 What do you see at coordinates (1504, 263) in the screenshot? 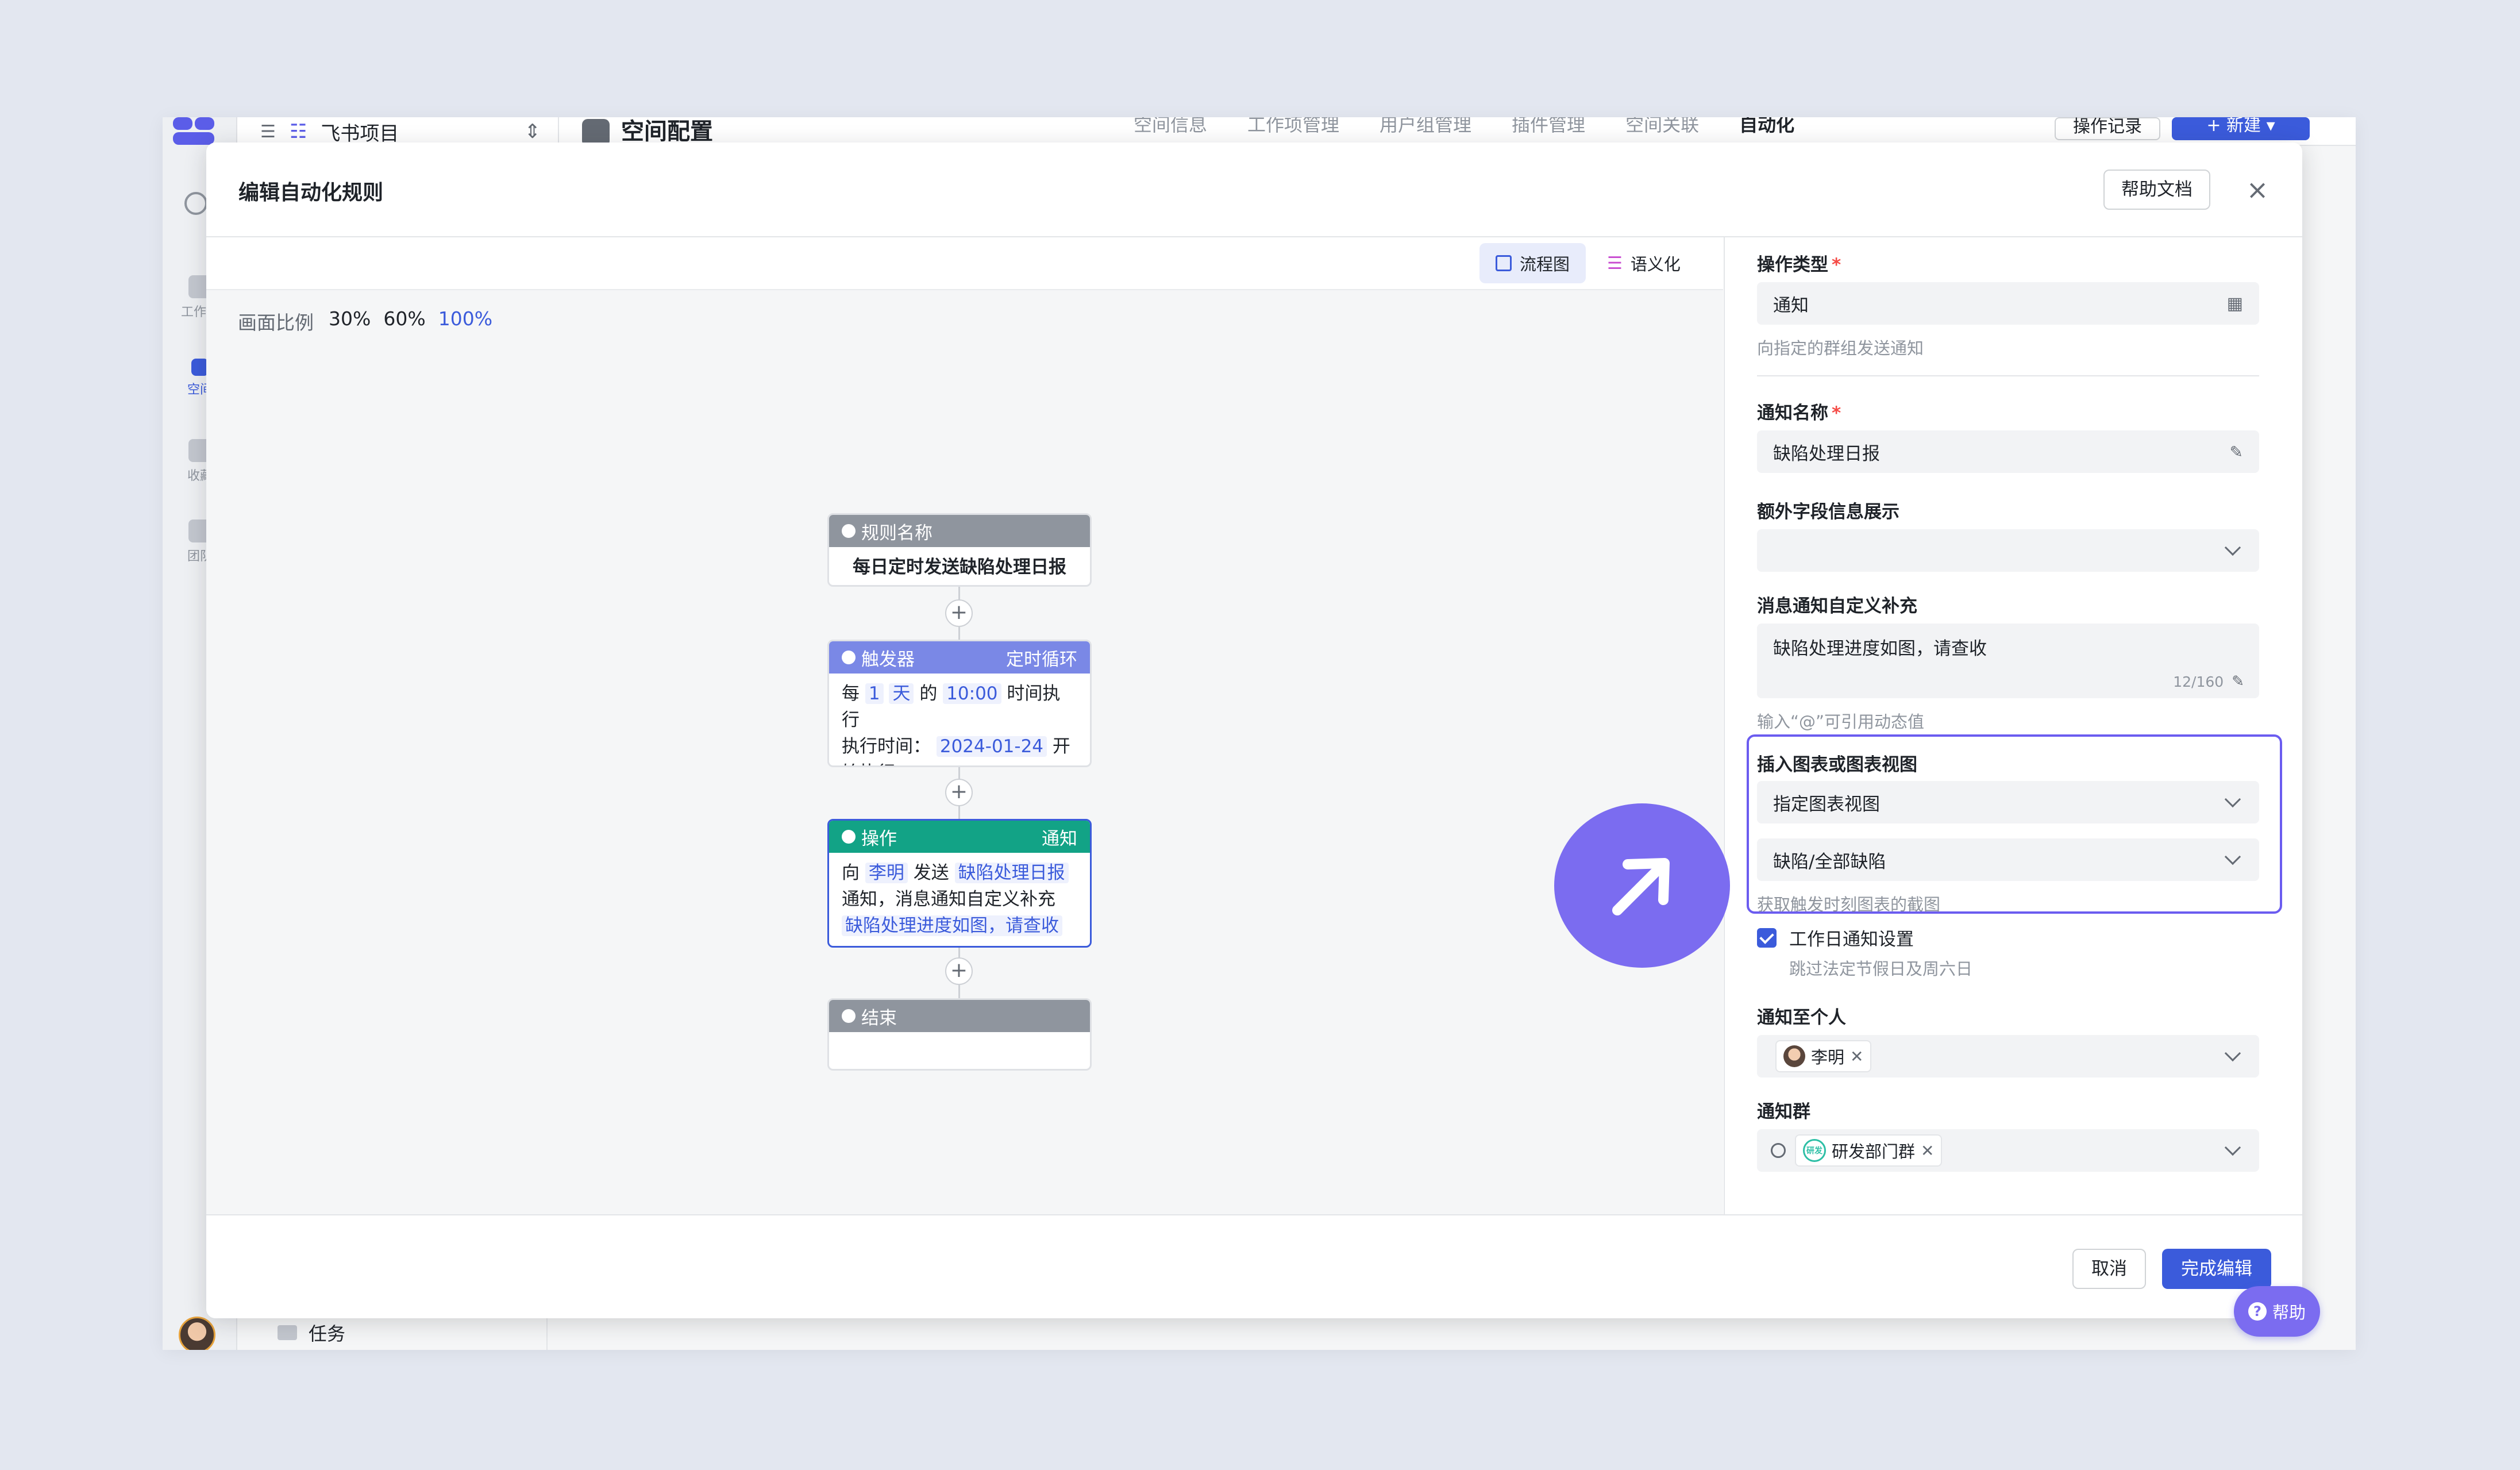
I see `flowchart-icon` at bounding box center [1504, 263].